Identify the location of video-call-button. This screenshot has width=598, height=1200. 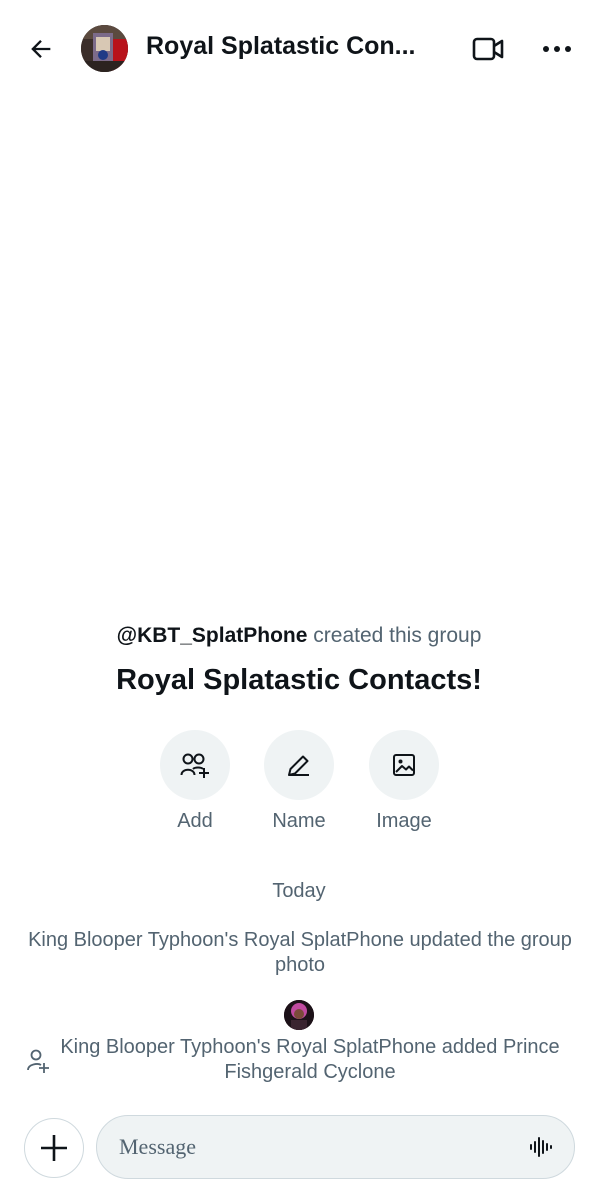
(488, 49).